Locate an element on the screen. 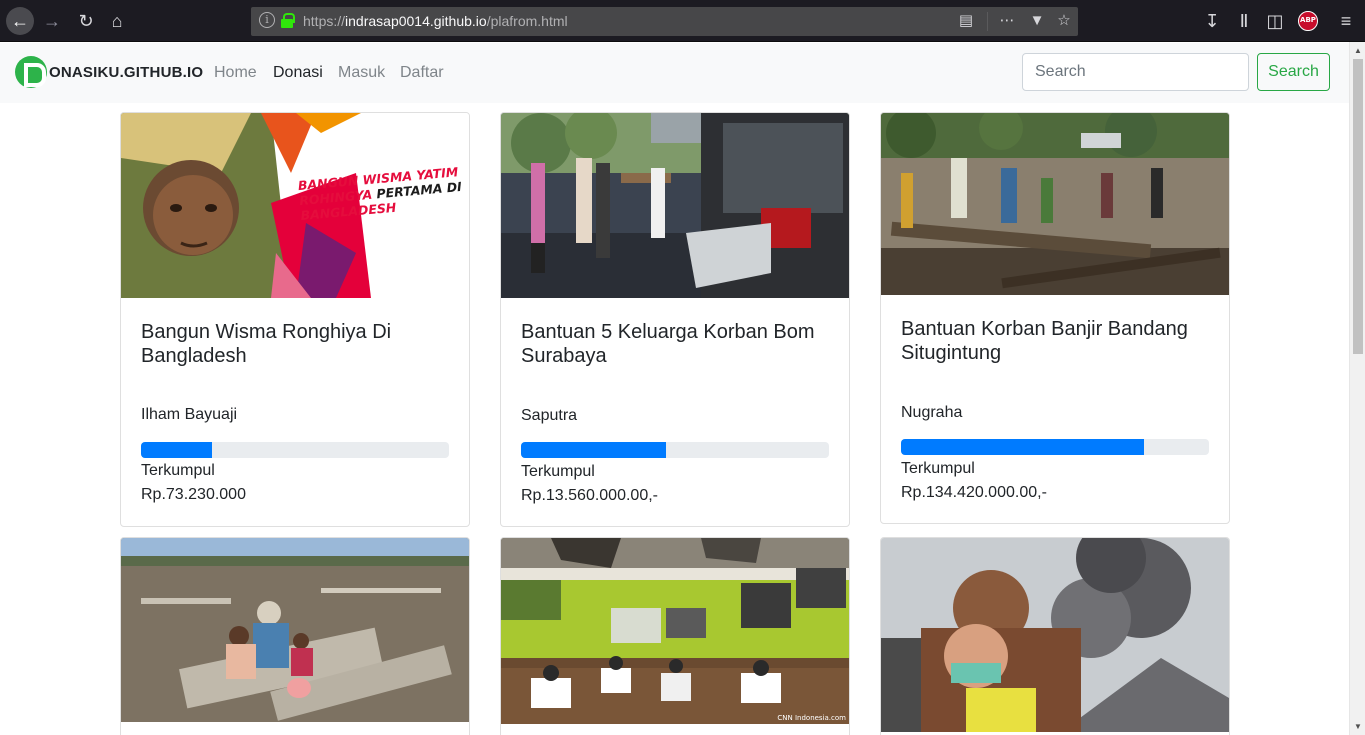 The height and width of the screenshot is (735, 1365). nav-link-donasi: Donasi is located at coordinates (298, 73).